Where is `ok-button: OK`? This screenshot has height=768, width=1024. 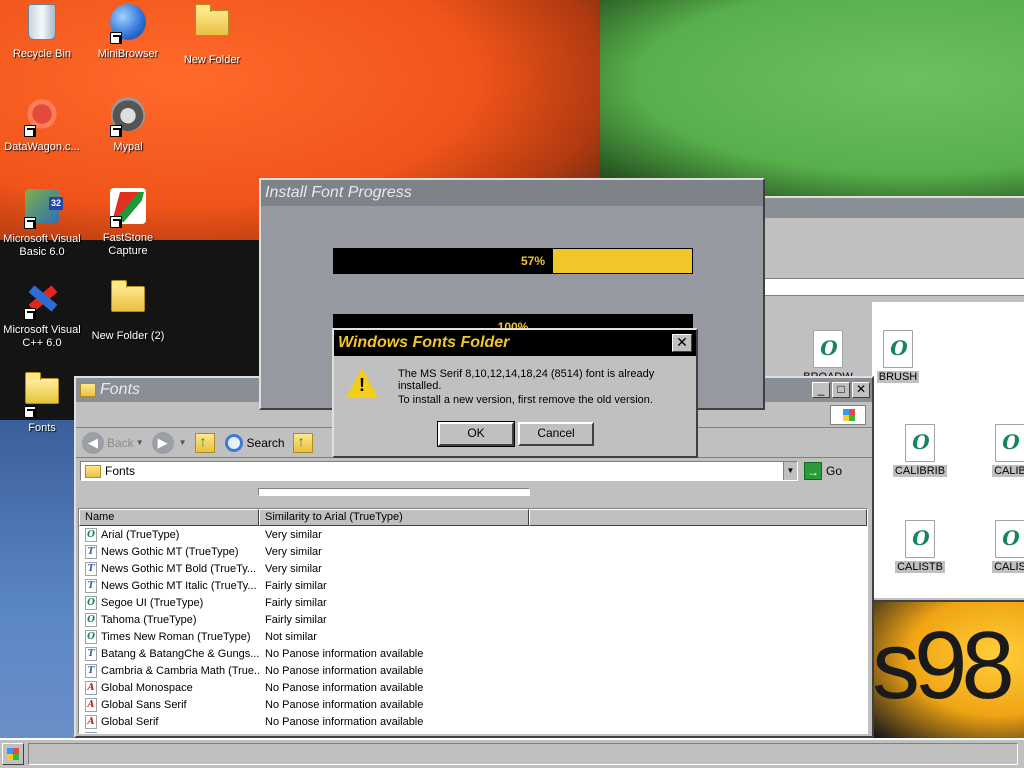
ok-button: OK is located at coordinates (476, 434).